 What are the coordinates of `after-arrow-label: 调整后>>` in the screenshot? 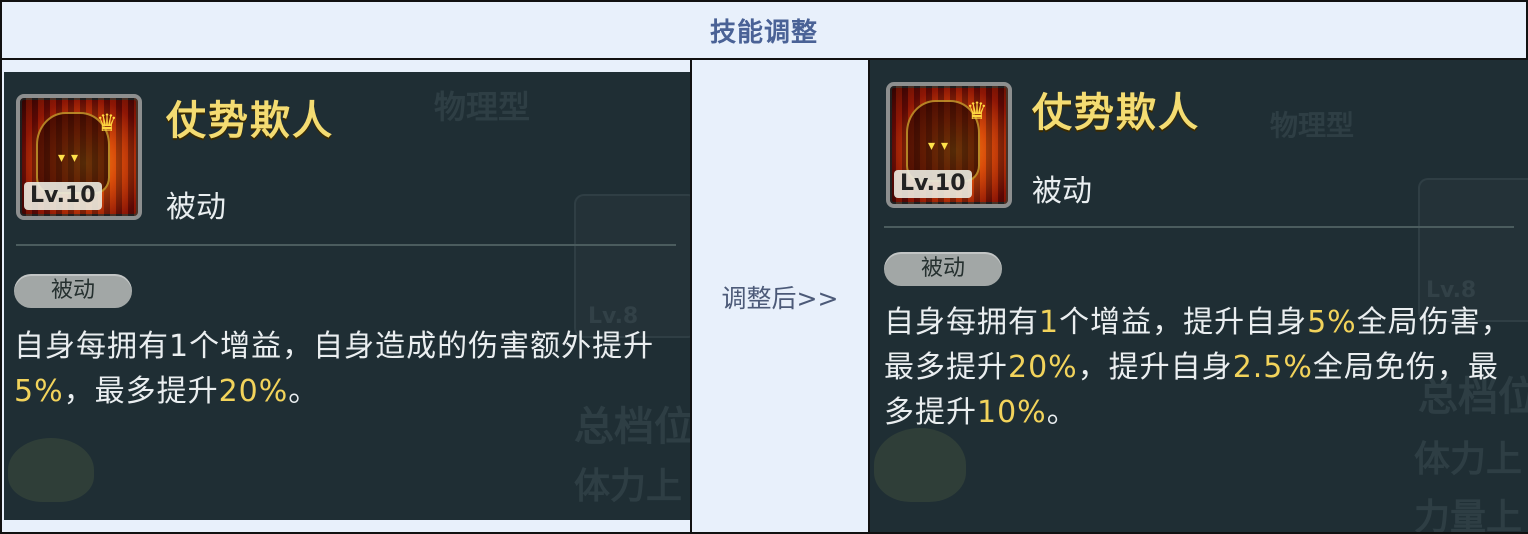 It's located at (780, 298).